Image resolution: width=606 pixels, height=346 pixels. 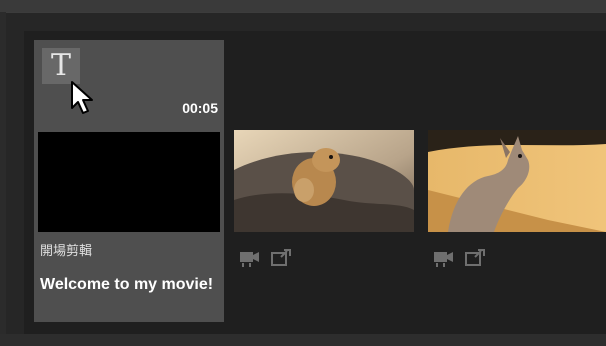 I want to click on wallaby-thumbnail, so click(x=517, y=181).